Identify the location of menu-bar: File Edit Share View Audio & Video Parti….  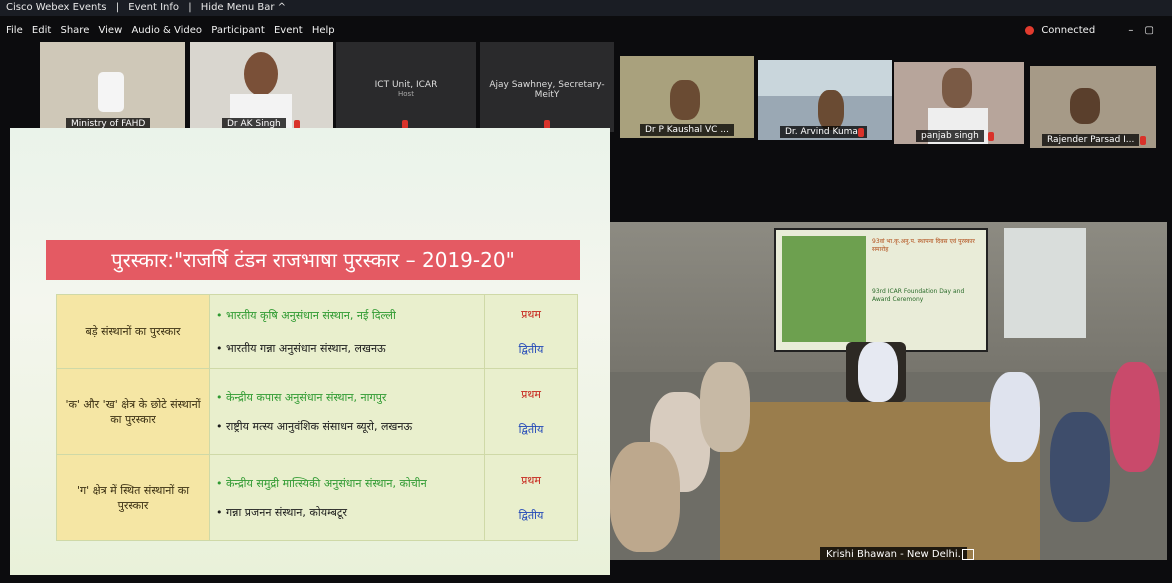
(586, 31).